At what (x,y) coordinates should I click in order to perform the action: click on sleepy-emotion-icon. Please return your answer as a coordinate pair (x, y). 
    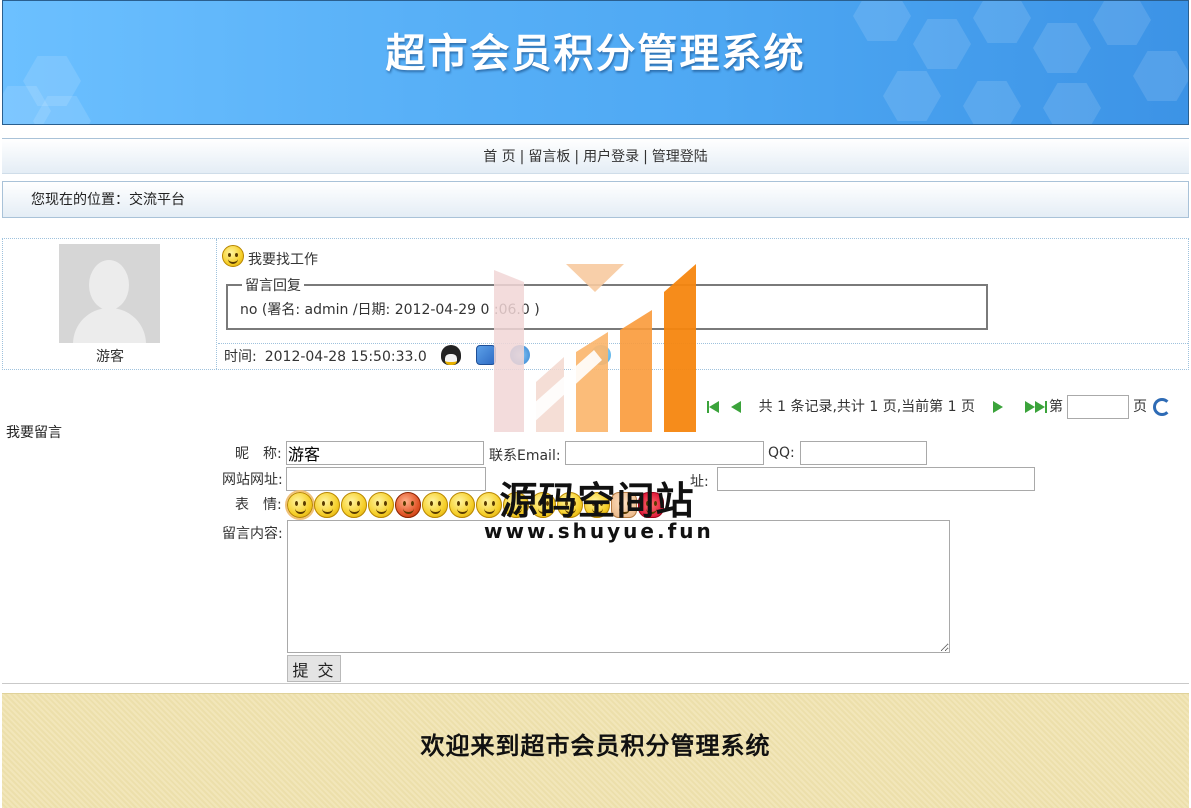
    Looking at the image, I should click on (570, 505).